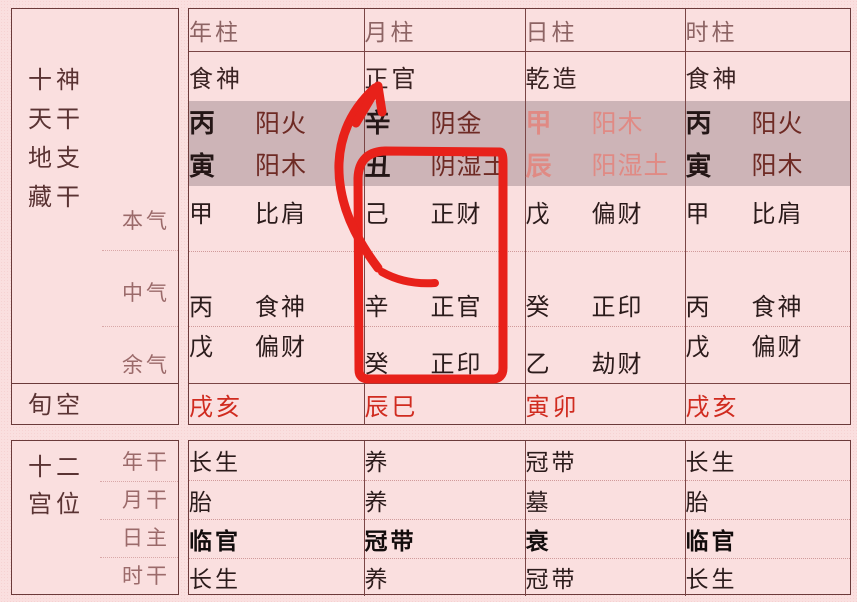  Describe the element at coordinates (445, 539) in the screenshot. I see `palace-month-2: 冠带` at that location.